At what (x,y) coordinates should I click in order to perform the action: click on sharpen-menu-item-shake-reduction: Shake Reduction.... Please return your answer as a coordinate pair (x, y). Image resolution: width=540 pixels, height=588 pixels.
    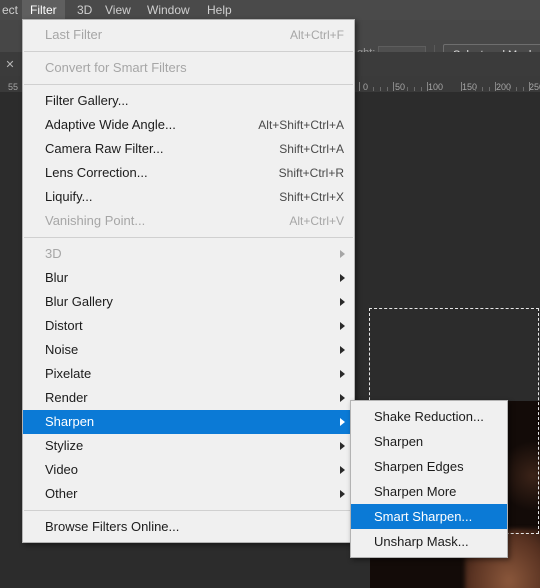
    Looking at the image, I should click on (429, 416).